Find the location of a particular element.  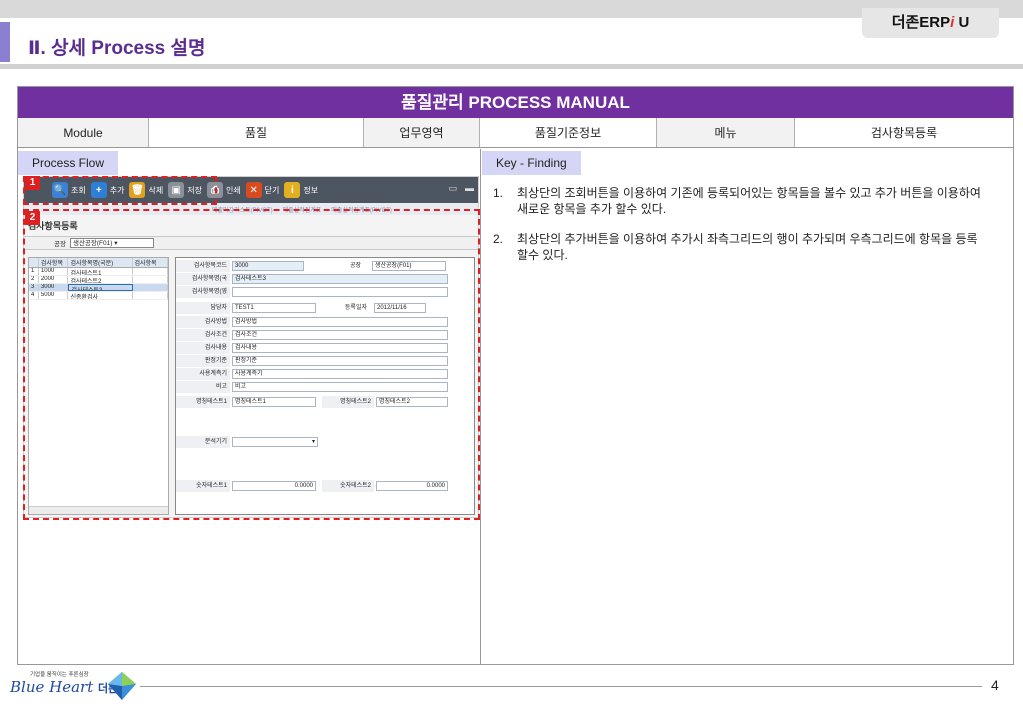

print-button: ⎙ 인쇄 is located at coordinates (223, 190).